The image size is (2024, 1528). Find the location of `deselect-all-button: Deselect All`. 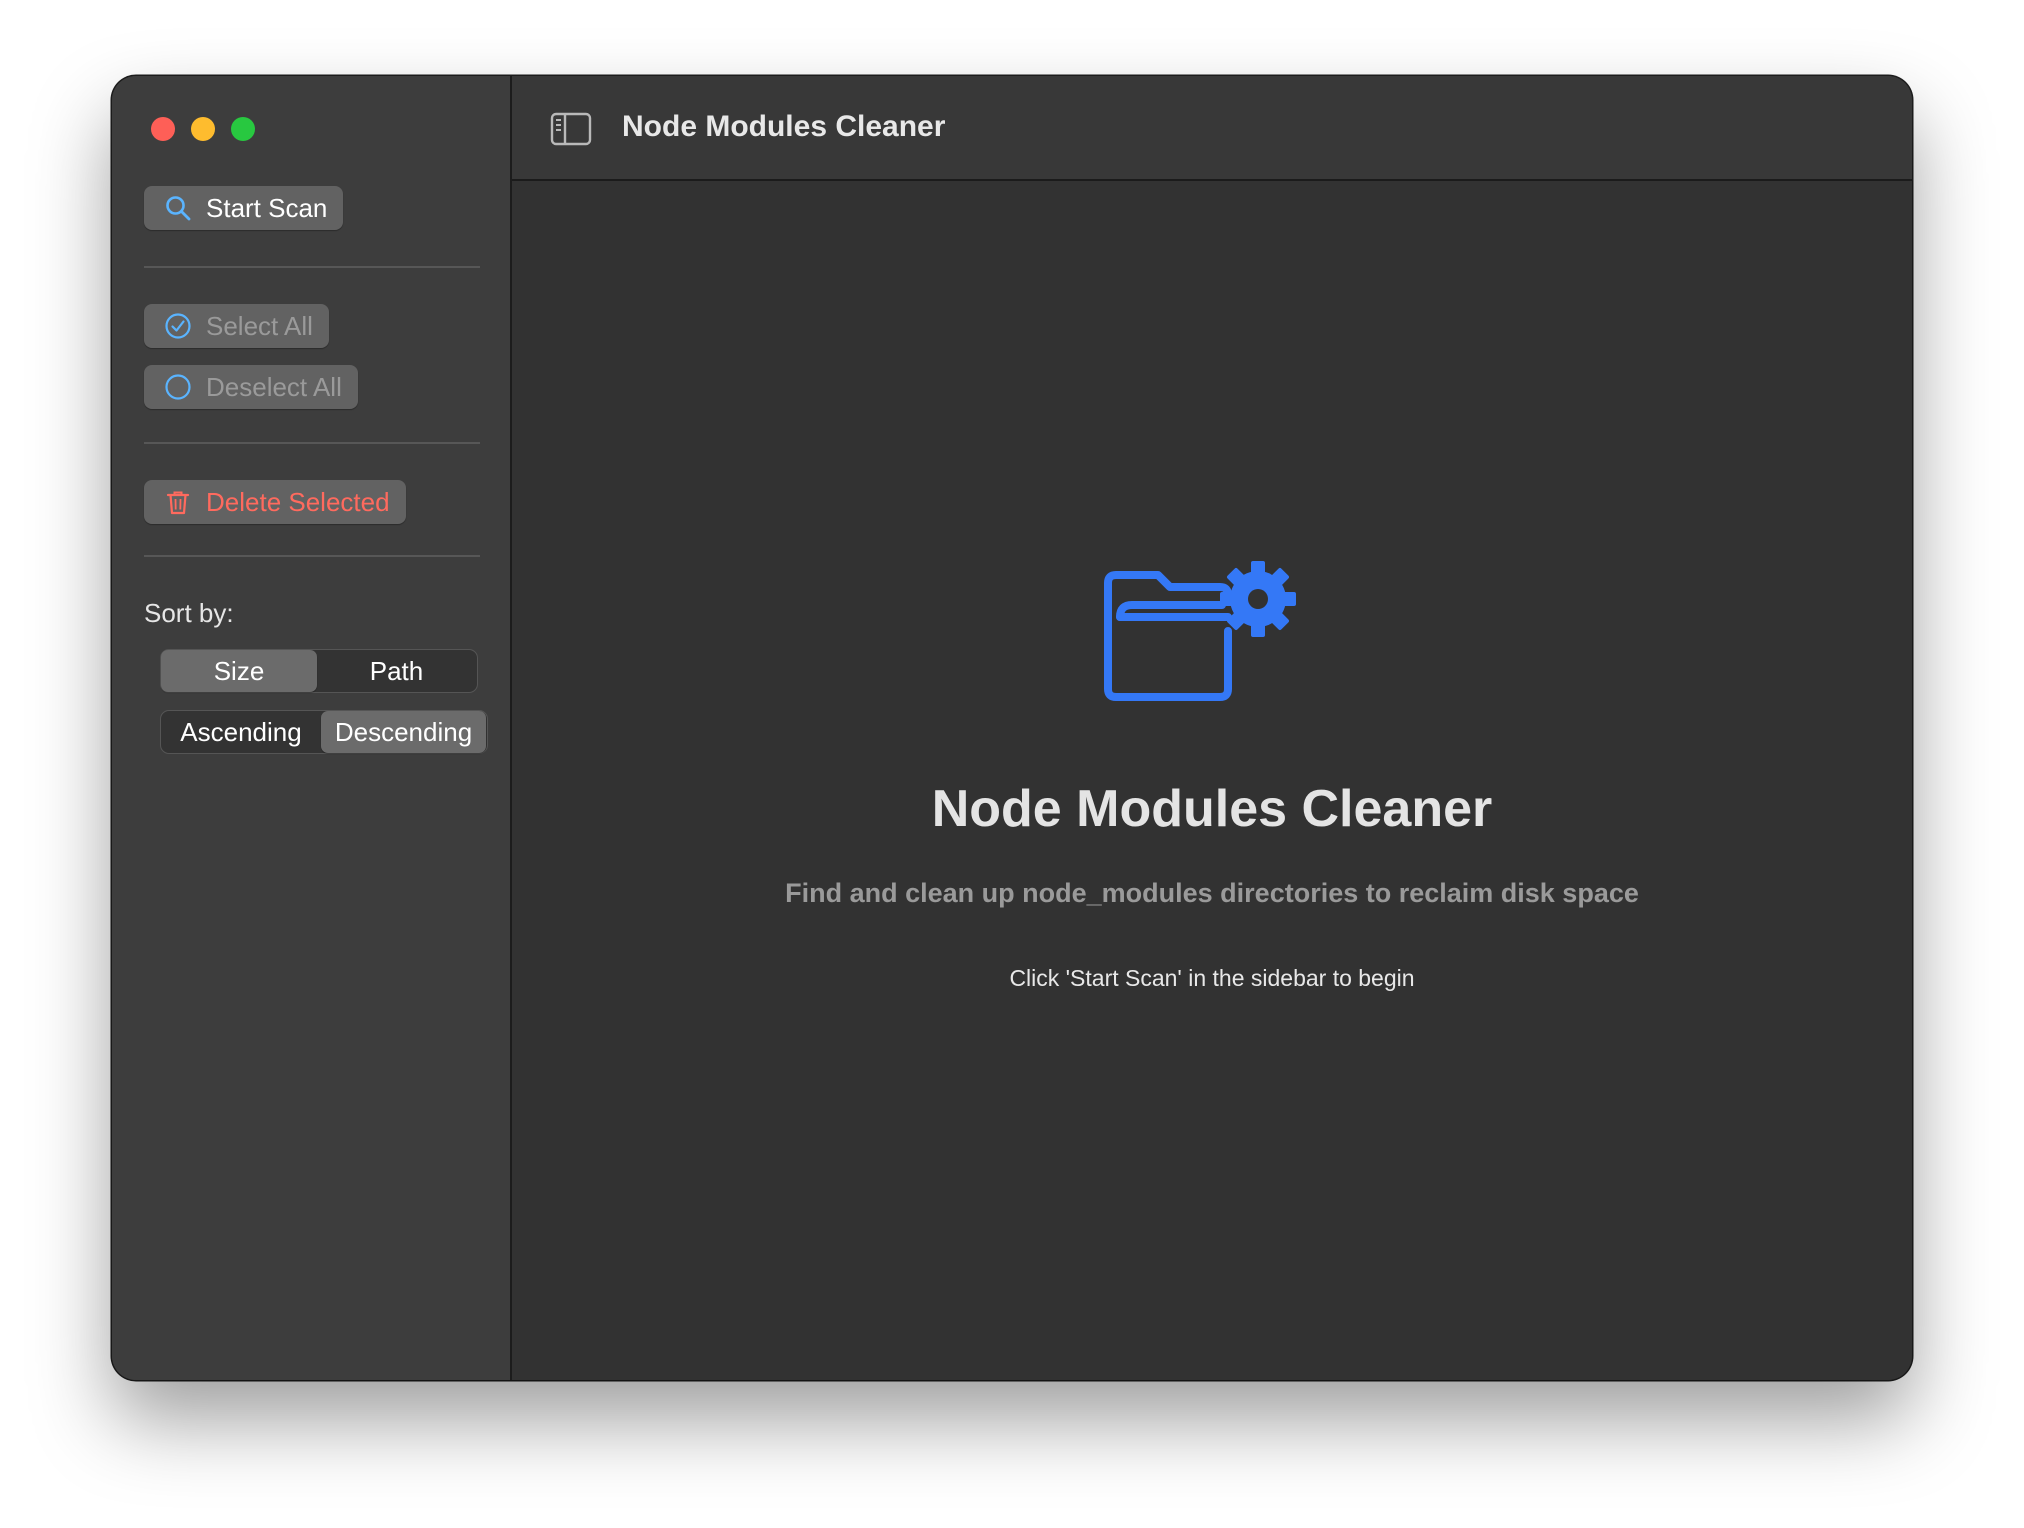

deselect-all-button: Deselect All is located at coordinates (251, 387).